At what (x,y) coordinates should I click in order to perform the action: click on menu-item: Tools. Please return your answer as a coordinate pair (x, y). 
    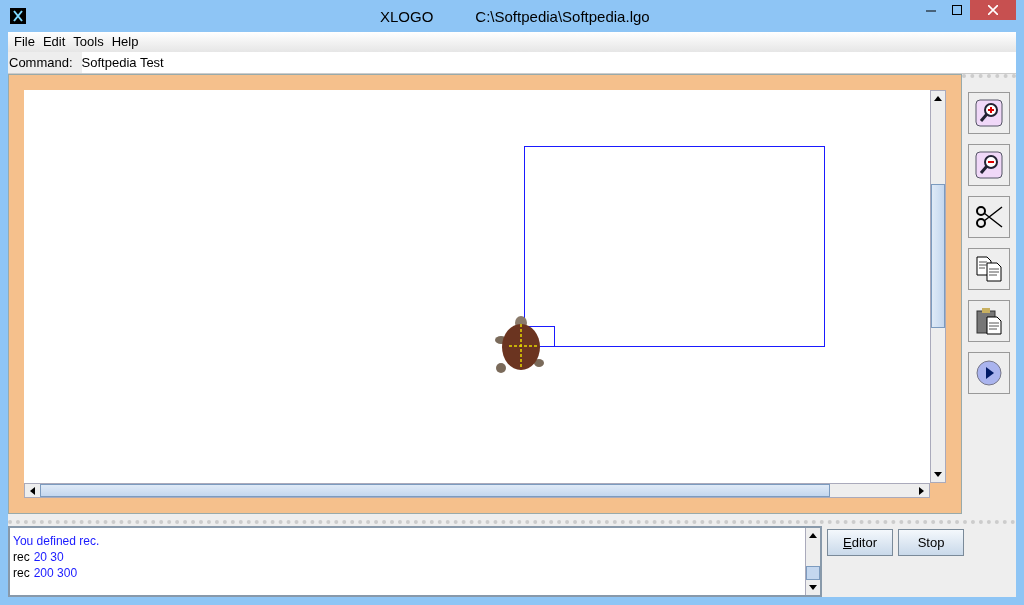
    Looking at the image, I should click on (88, 42).